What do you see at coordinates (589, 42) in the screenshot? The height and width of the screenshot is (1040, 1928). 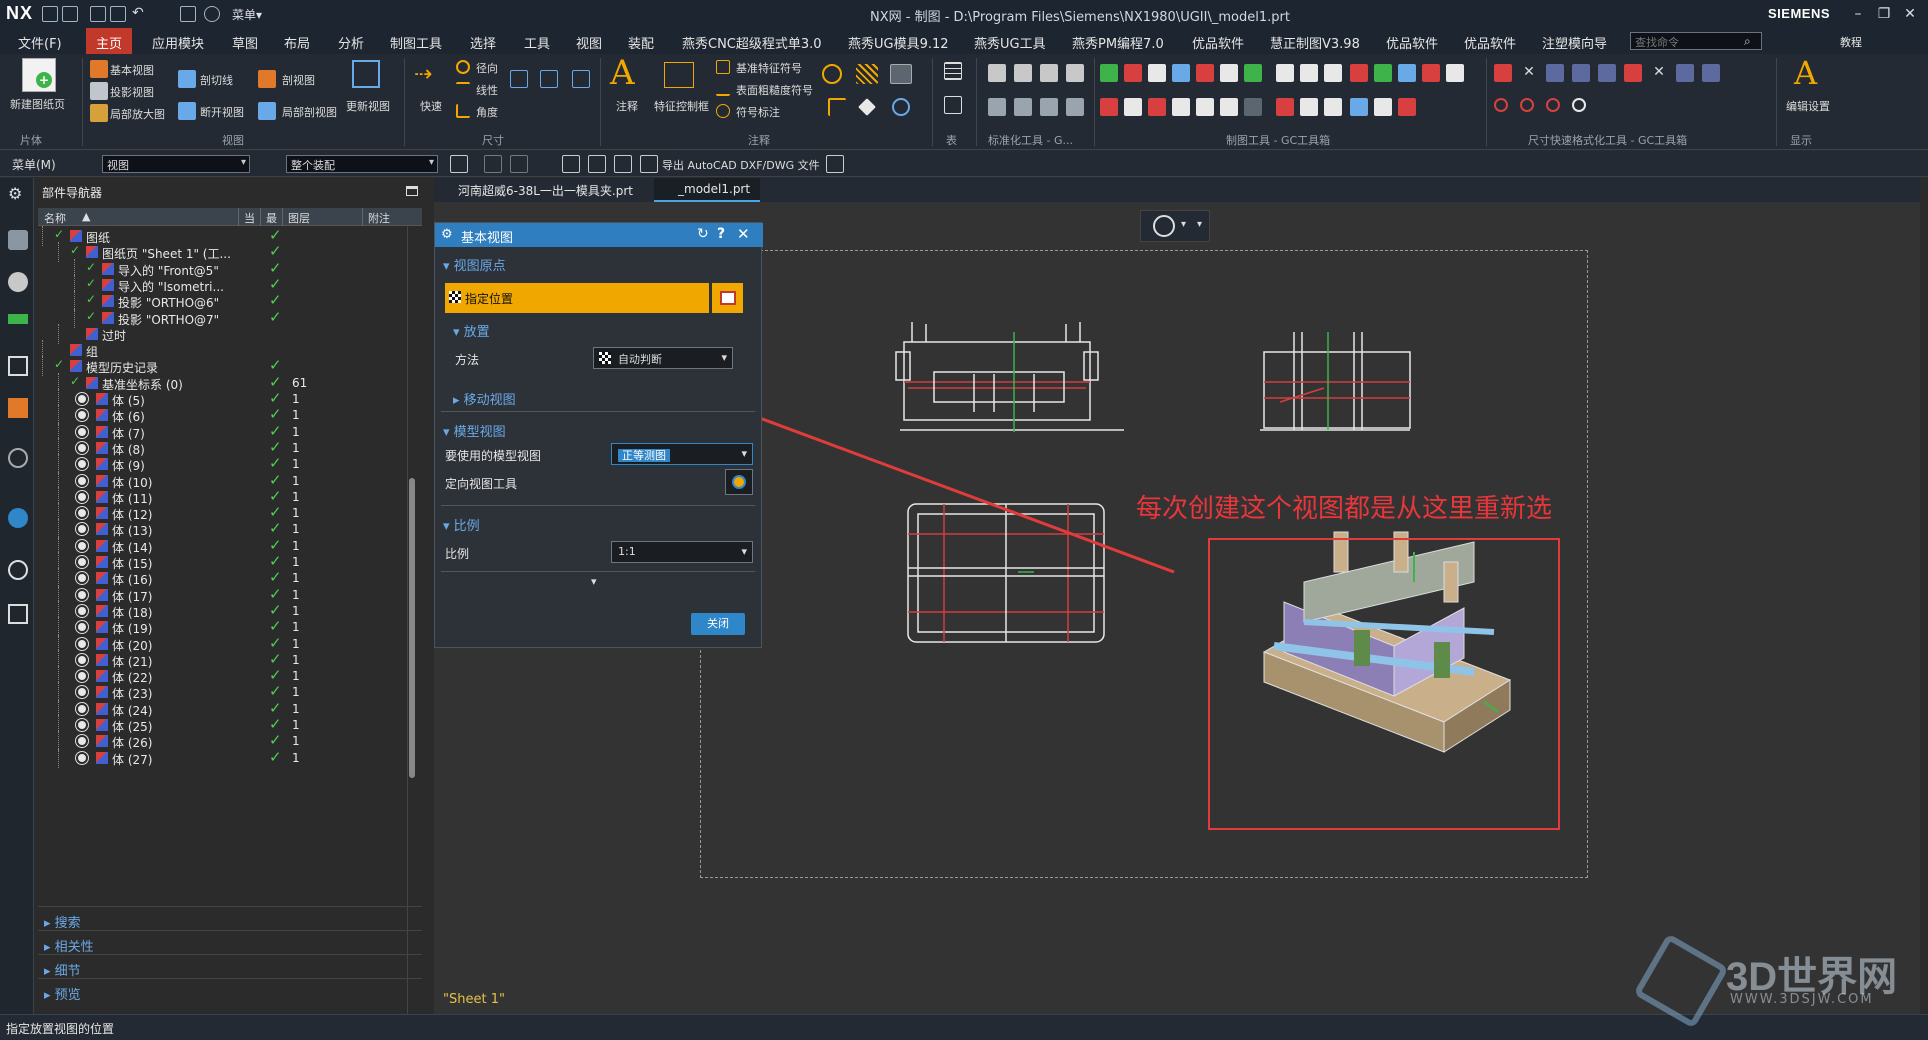 I see `menu-view: 视图` at bounding box center [589, 42].